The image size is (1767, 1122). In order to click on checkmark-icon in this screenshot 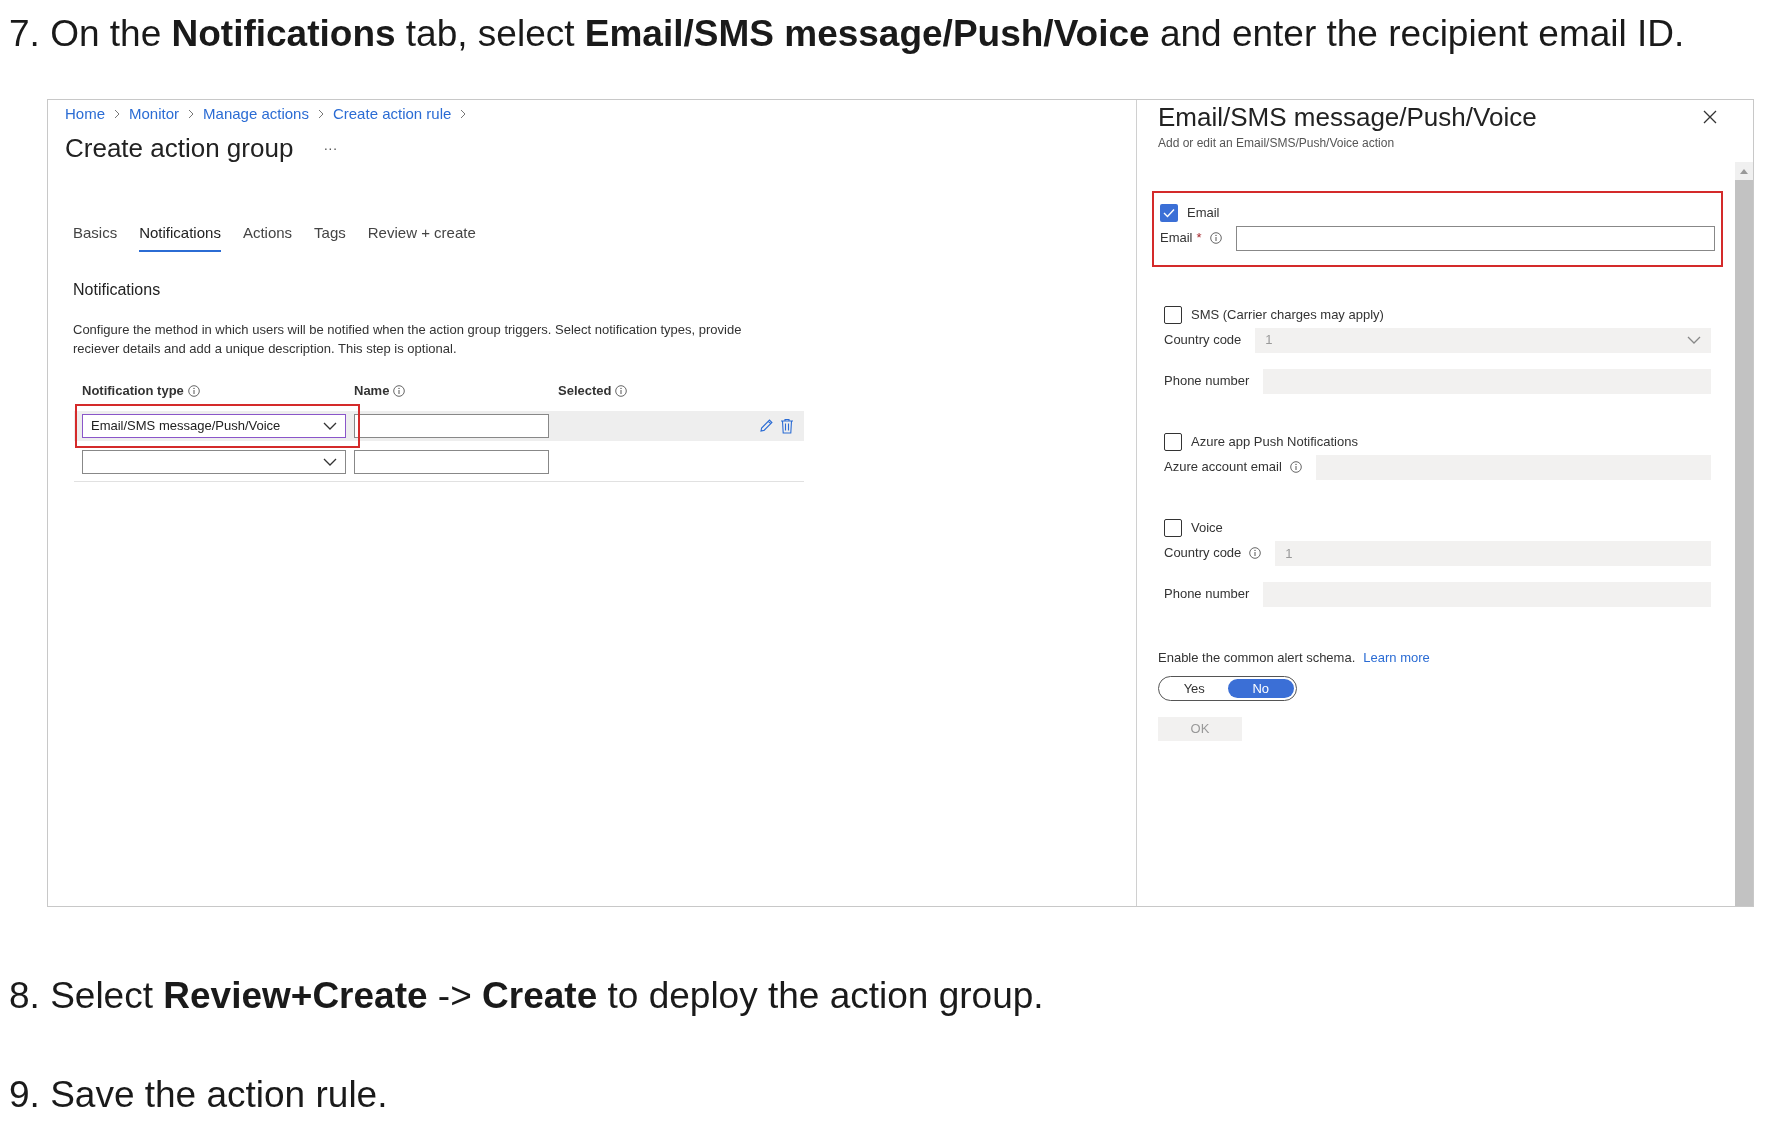, I will do `click(1169, 213)`.